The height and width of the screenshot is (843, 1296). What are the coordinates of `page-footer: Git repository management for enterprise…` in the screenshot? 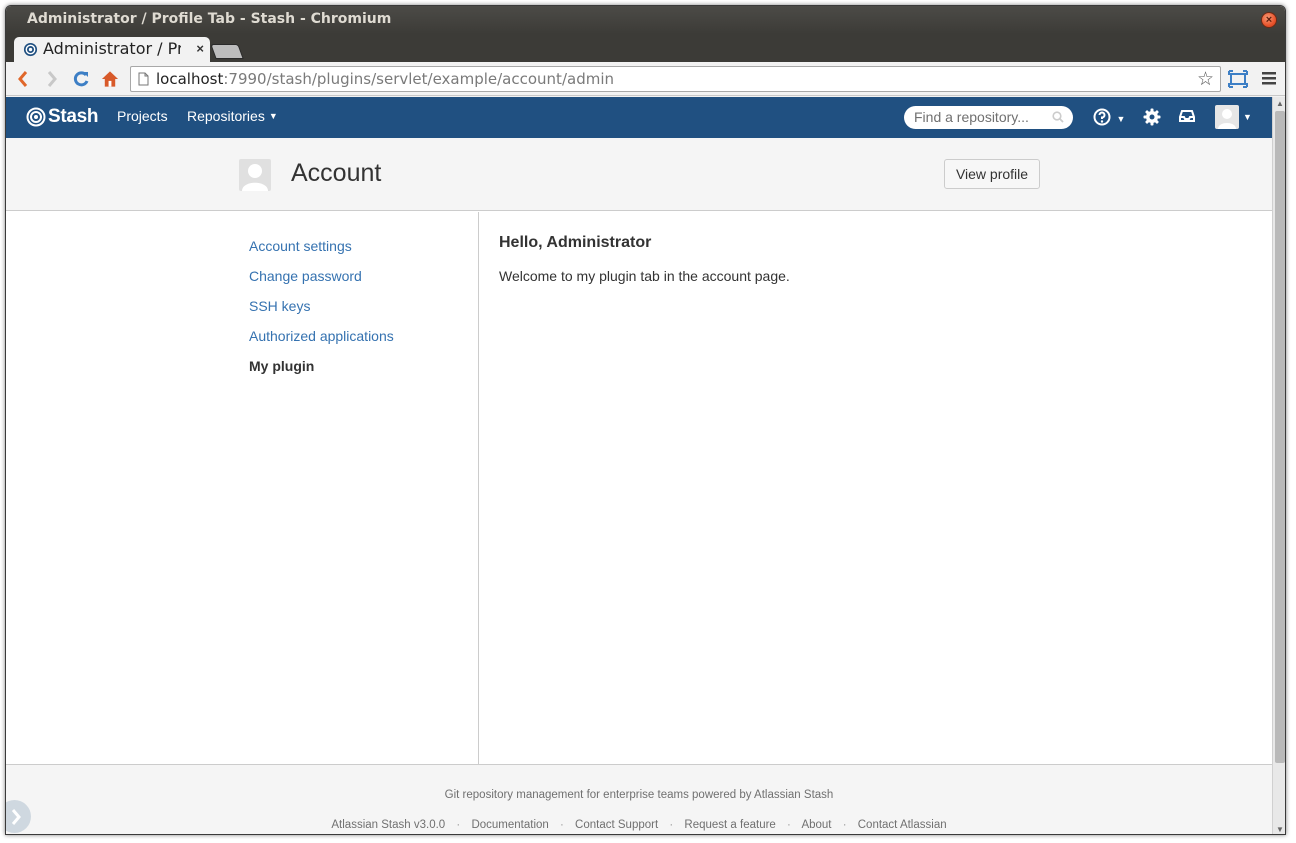 It's located at (639, 799).